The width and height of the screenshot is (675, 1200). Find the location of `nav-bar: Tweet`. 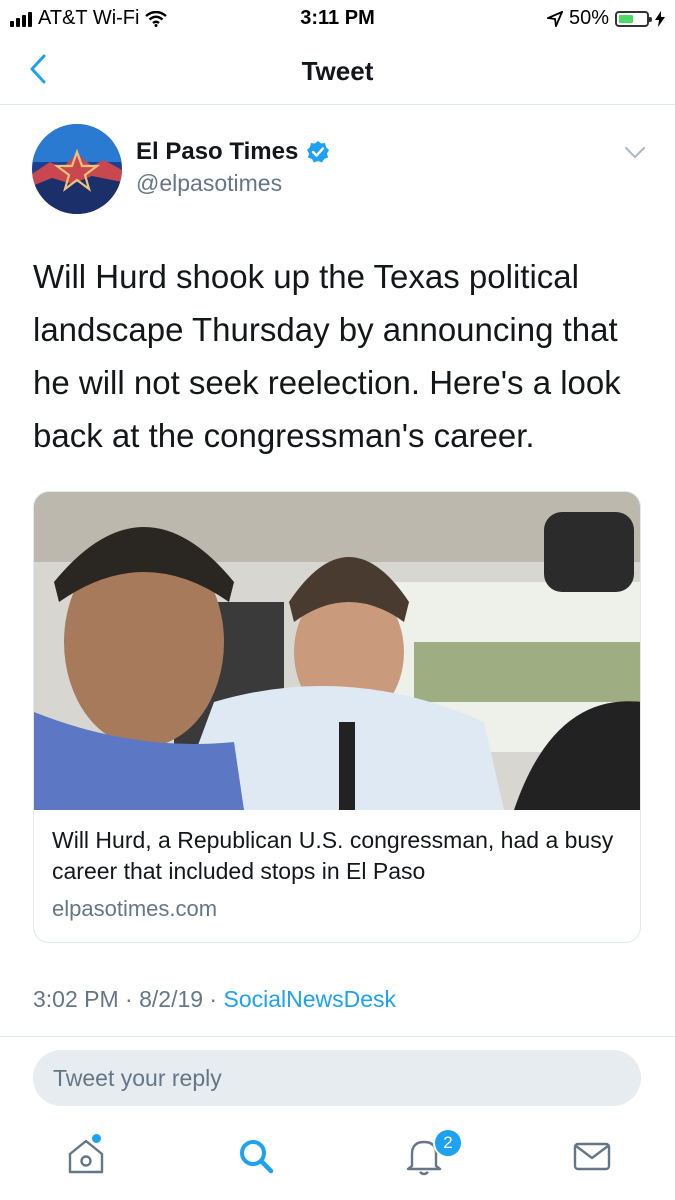

nav-bar: Tweet is located at coordinates (337, 71).